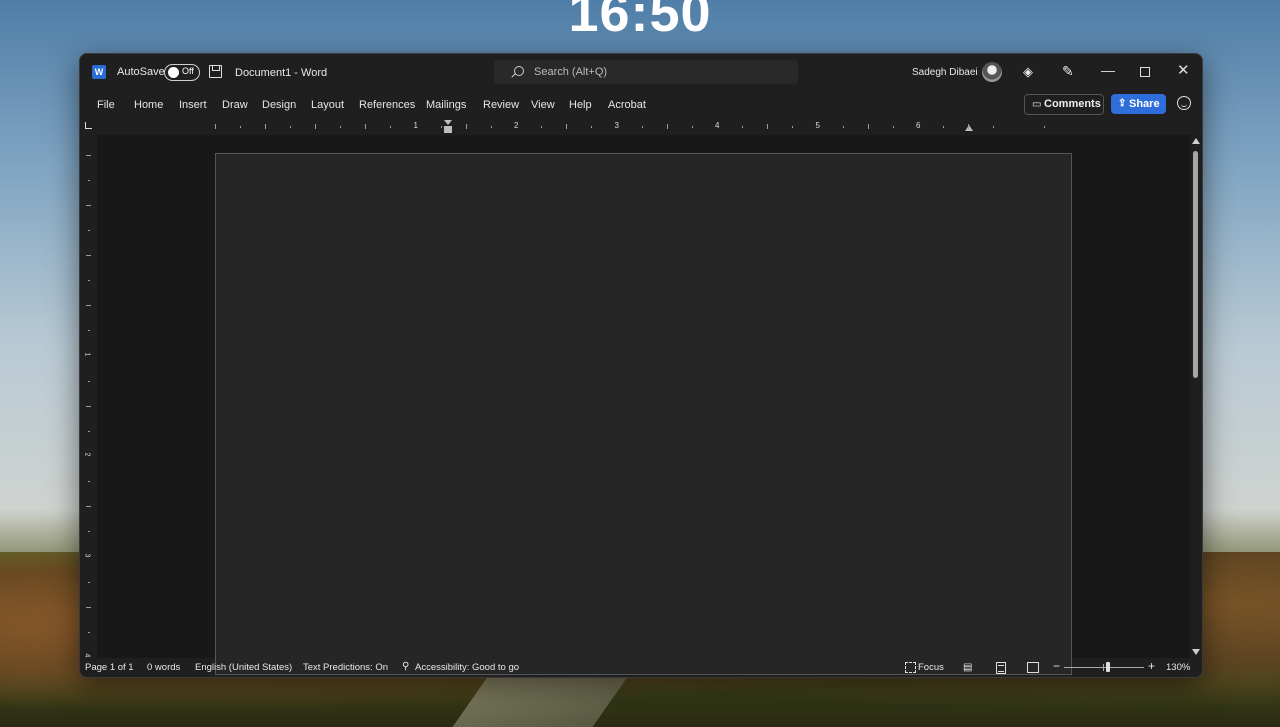  Describe the element at coordinates (967, 667) in the screenshot. I see `read-mode-icon: ▤` at that location.